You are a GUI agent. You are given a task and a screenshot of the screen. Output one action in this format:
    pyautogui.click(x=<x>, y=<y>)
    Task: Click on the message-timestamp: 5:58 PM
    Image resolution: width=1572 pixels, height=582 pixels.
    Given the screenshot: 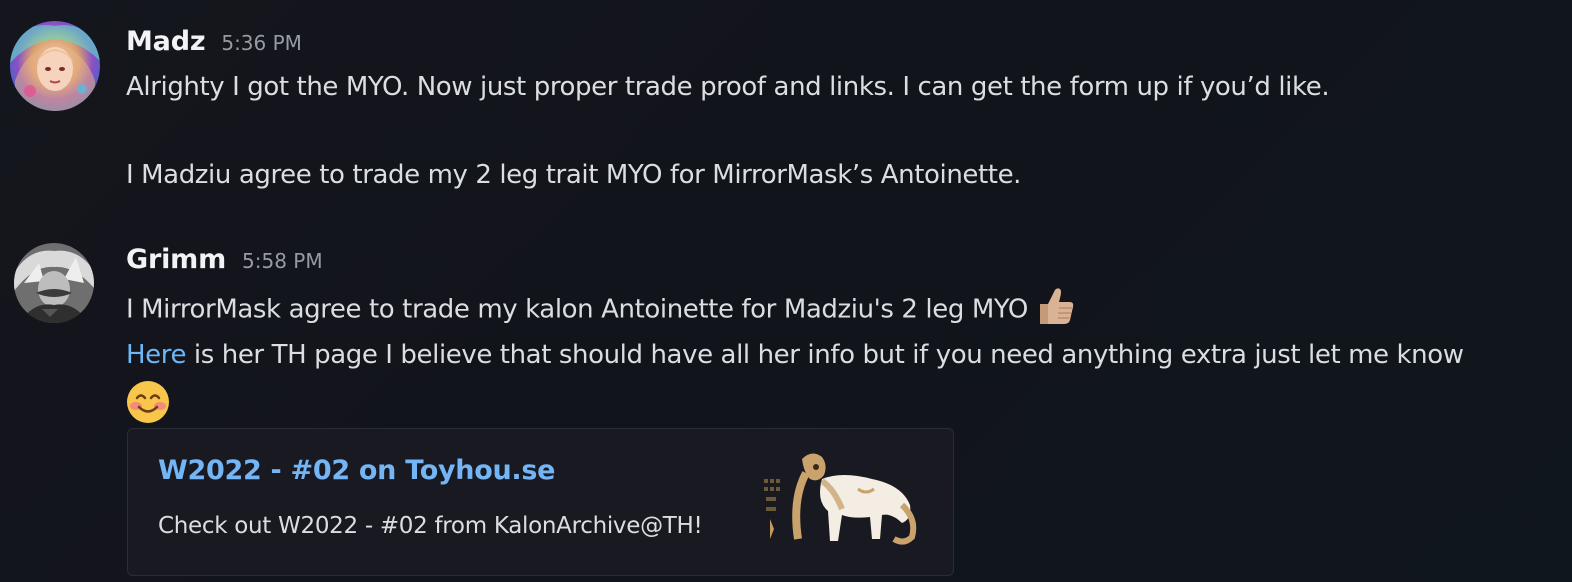 What is the action you would take?
    pyautogui.click(x=282, y=261)
    